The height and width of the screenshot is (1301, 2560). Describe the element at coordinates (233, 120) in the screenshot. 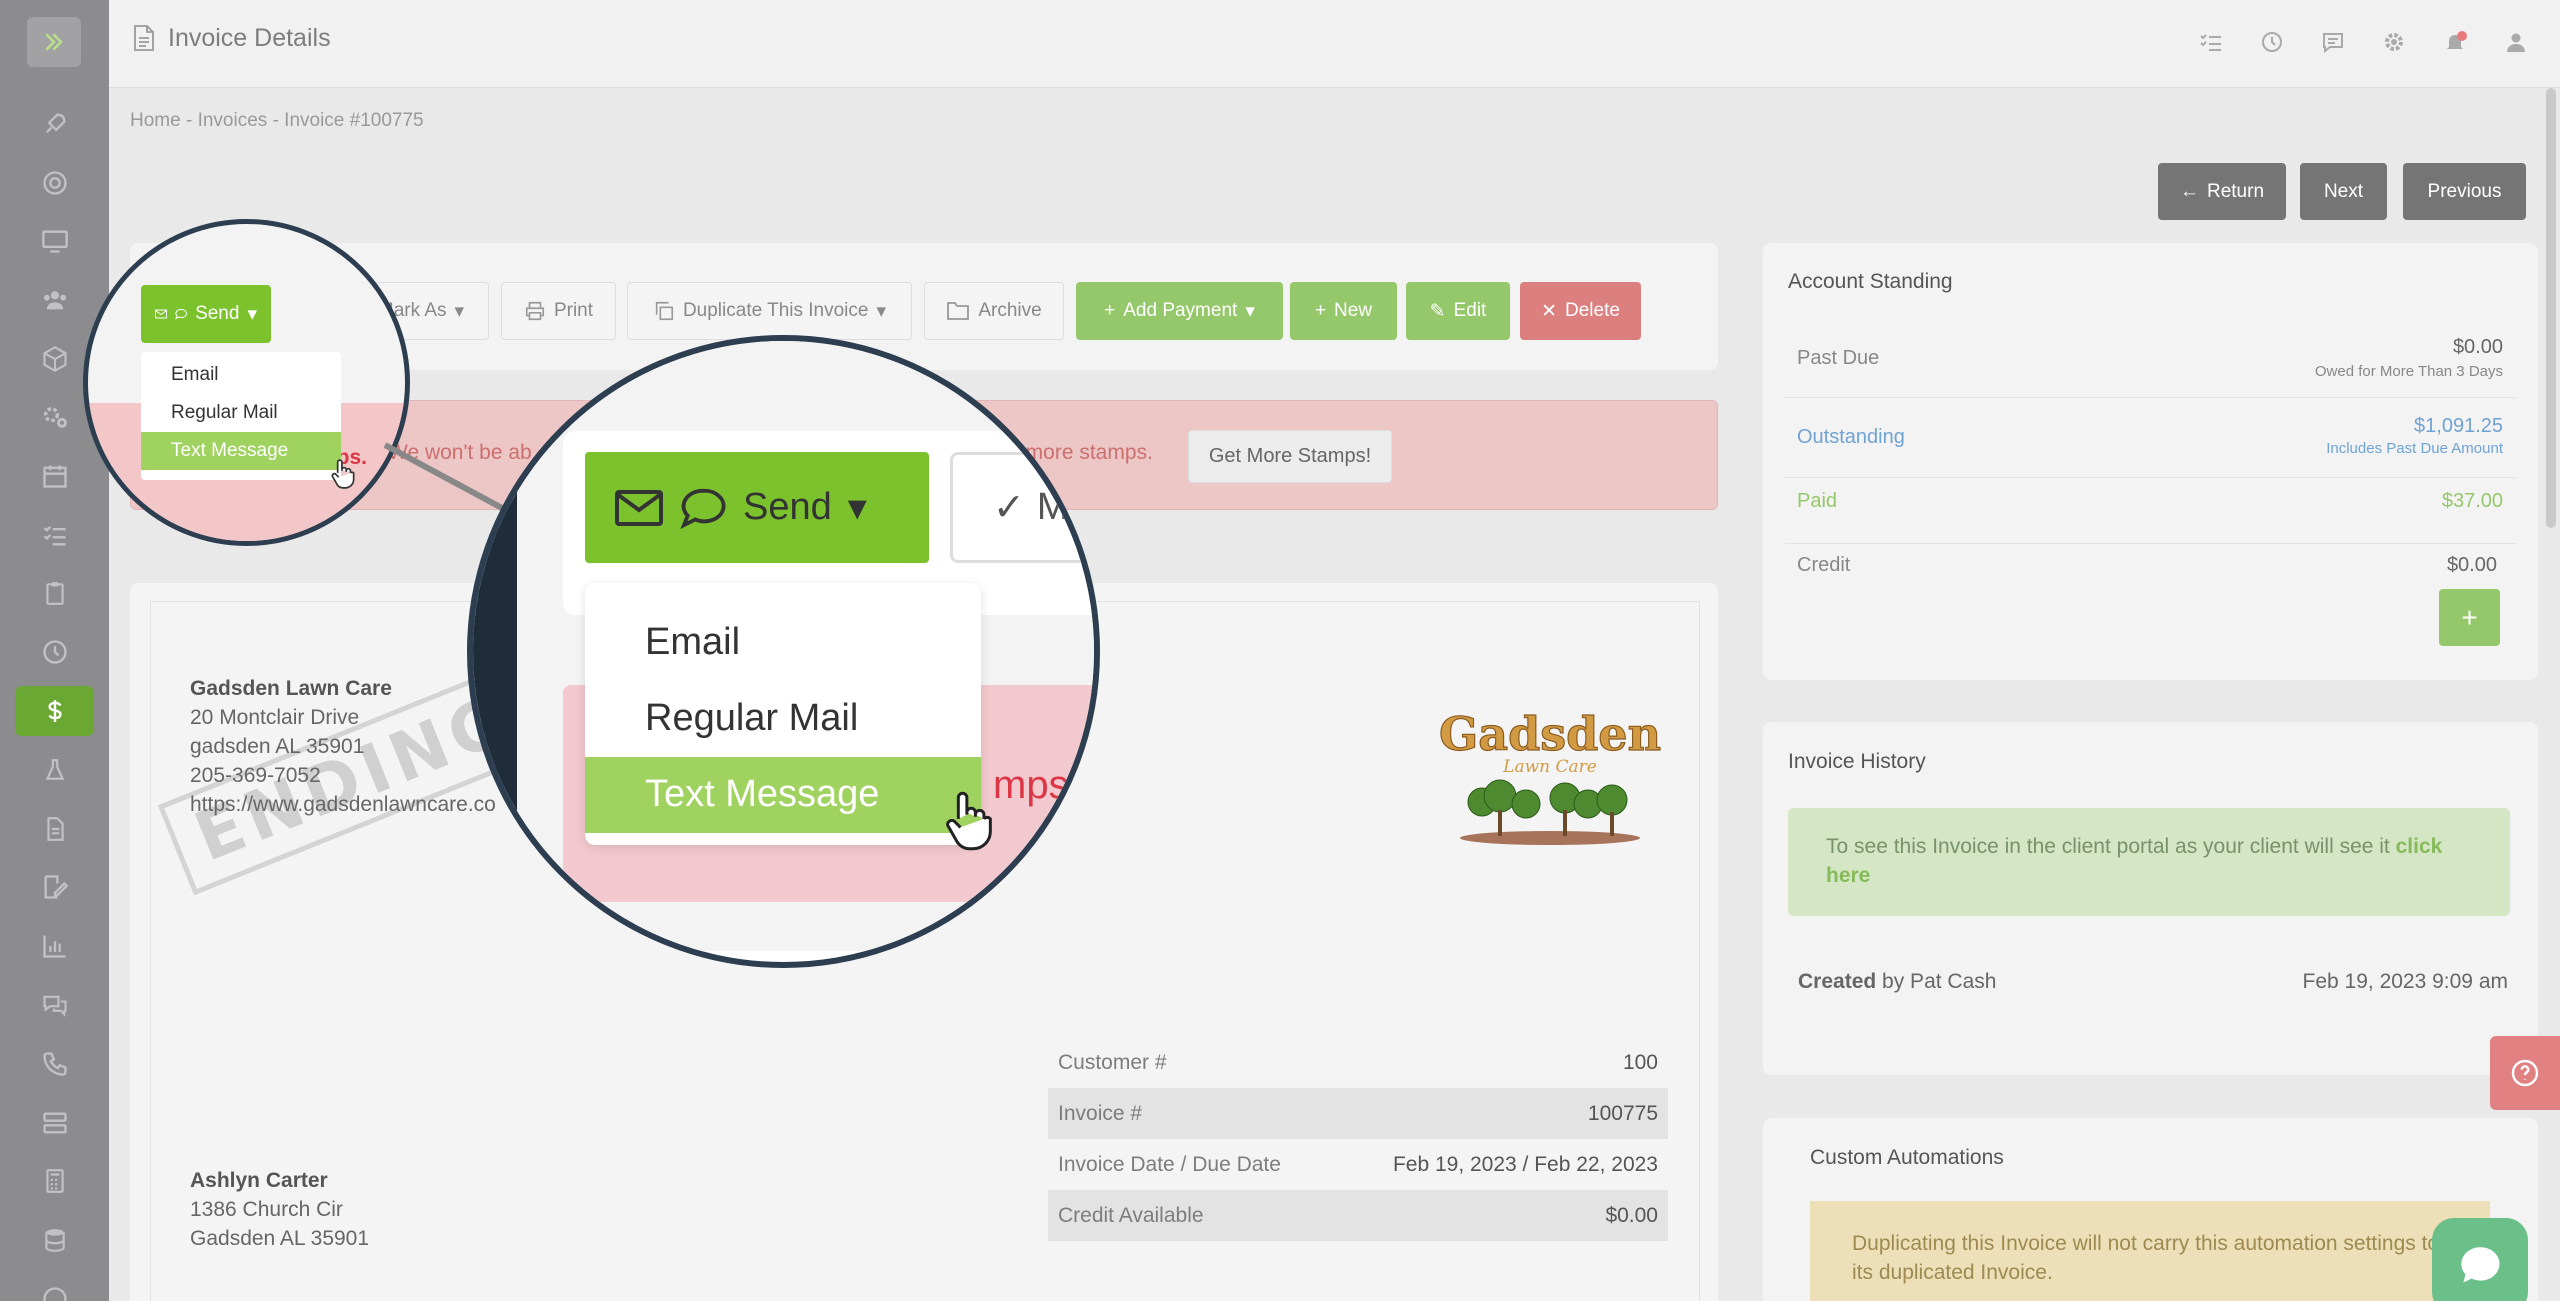

I see `breadcrumb-invoices: Invoices` at that location.